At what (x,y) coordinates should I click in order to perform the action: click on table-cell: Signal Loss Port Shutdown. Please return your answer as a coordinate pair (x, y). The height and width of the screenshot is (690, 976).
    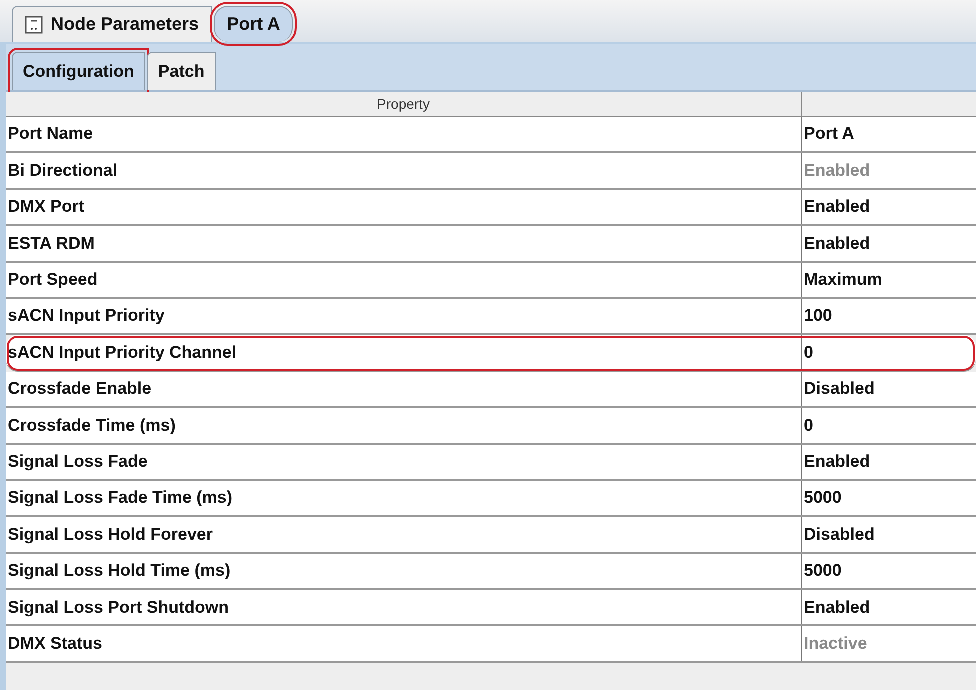
    Looking at the image, I should click on (404, 607).